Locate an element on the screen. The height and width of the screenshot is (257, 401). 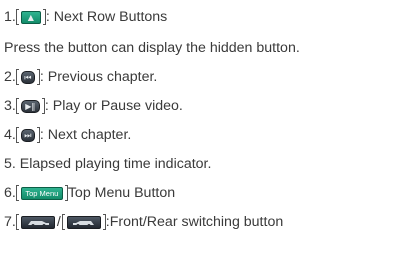
item-text: Top Menu Button is located at coordinates (121, 193).